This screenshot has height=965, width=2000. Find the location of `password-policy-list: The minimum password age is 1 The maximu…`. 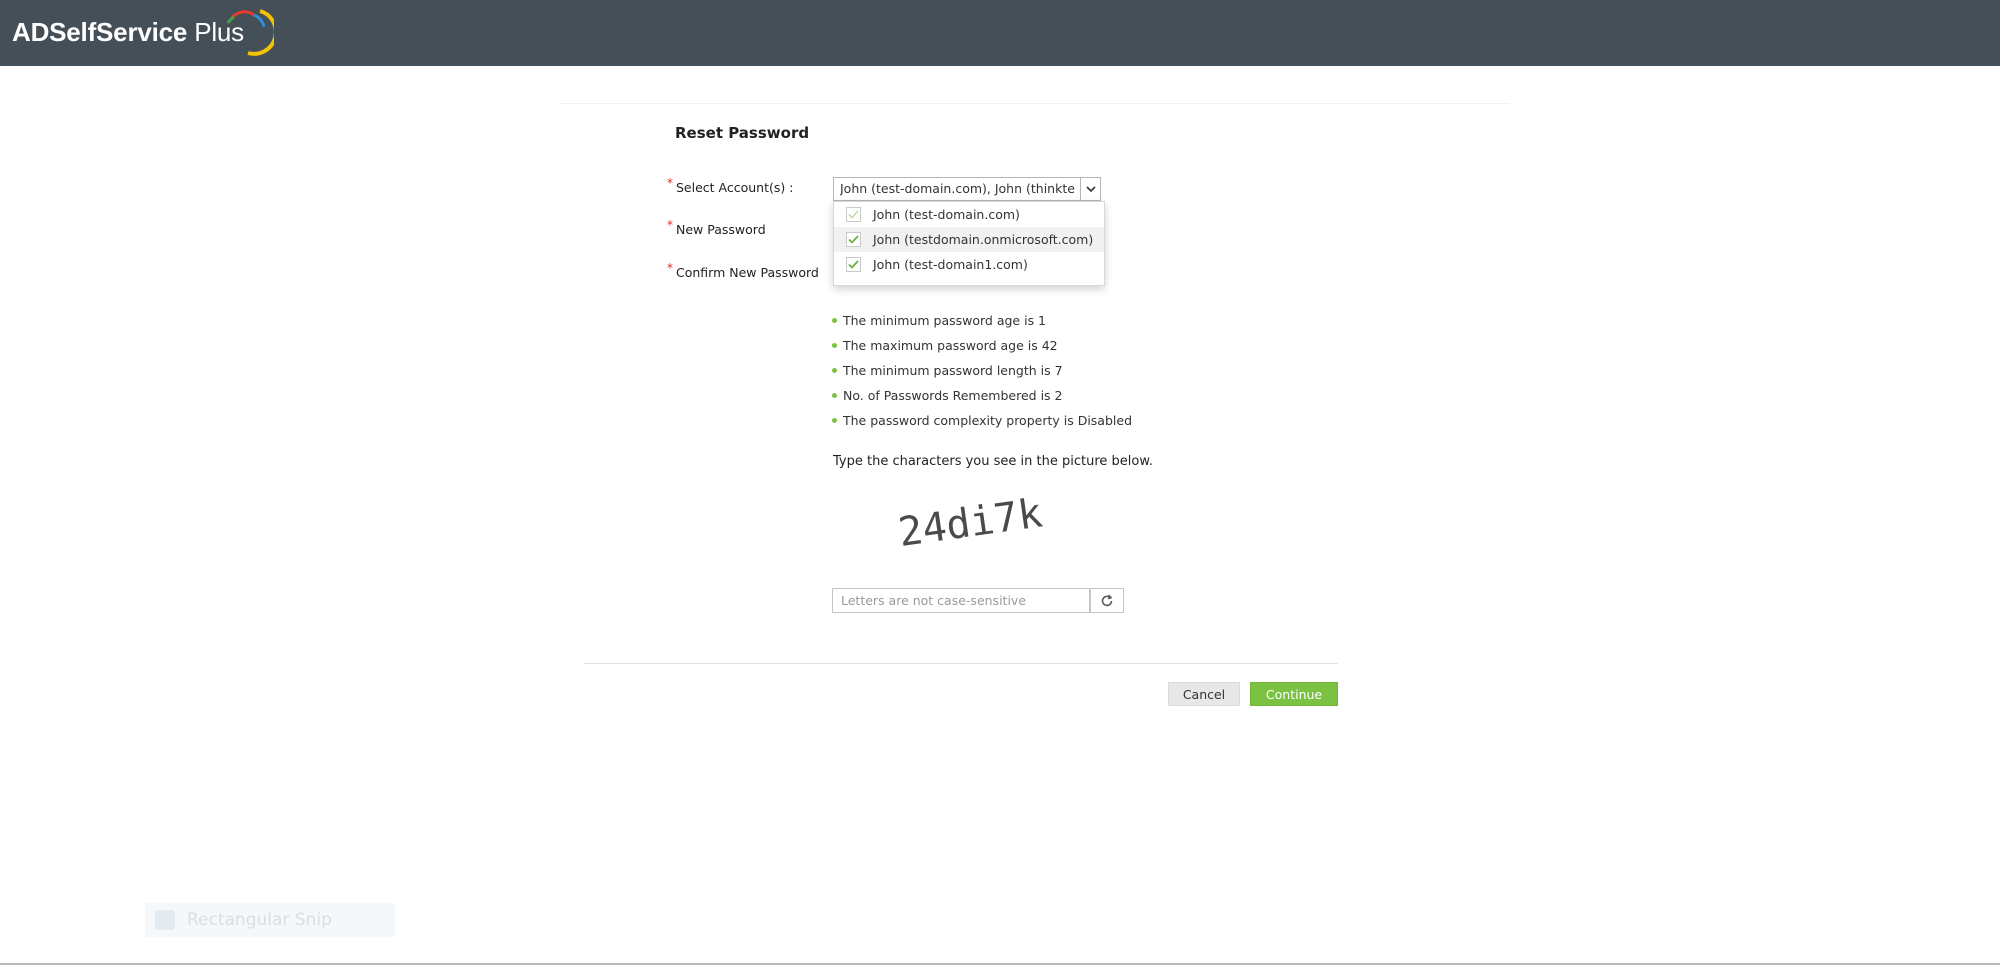

password-policy-list: The minimum password age is 1 The maximu… is located at coordinates (982, 370).